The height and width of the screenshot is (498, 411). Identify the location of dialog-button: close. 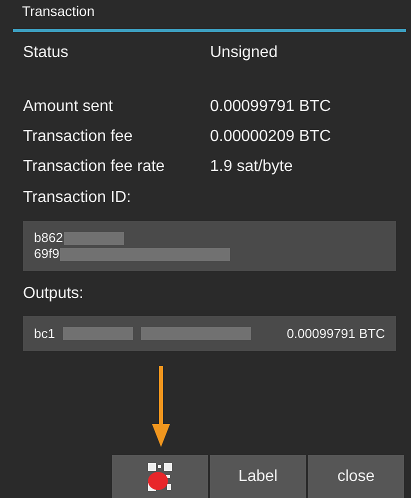
(356, 476).